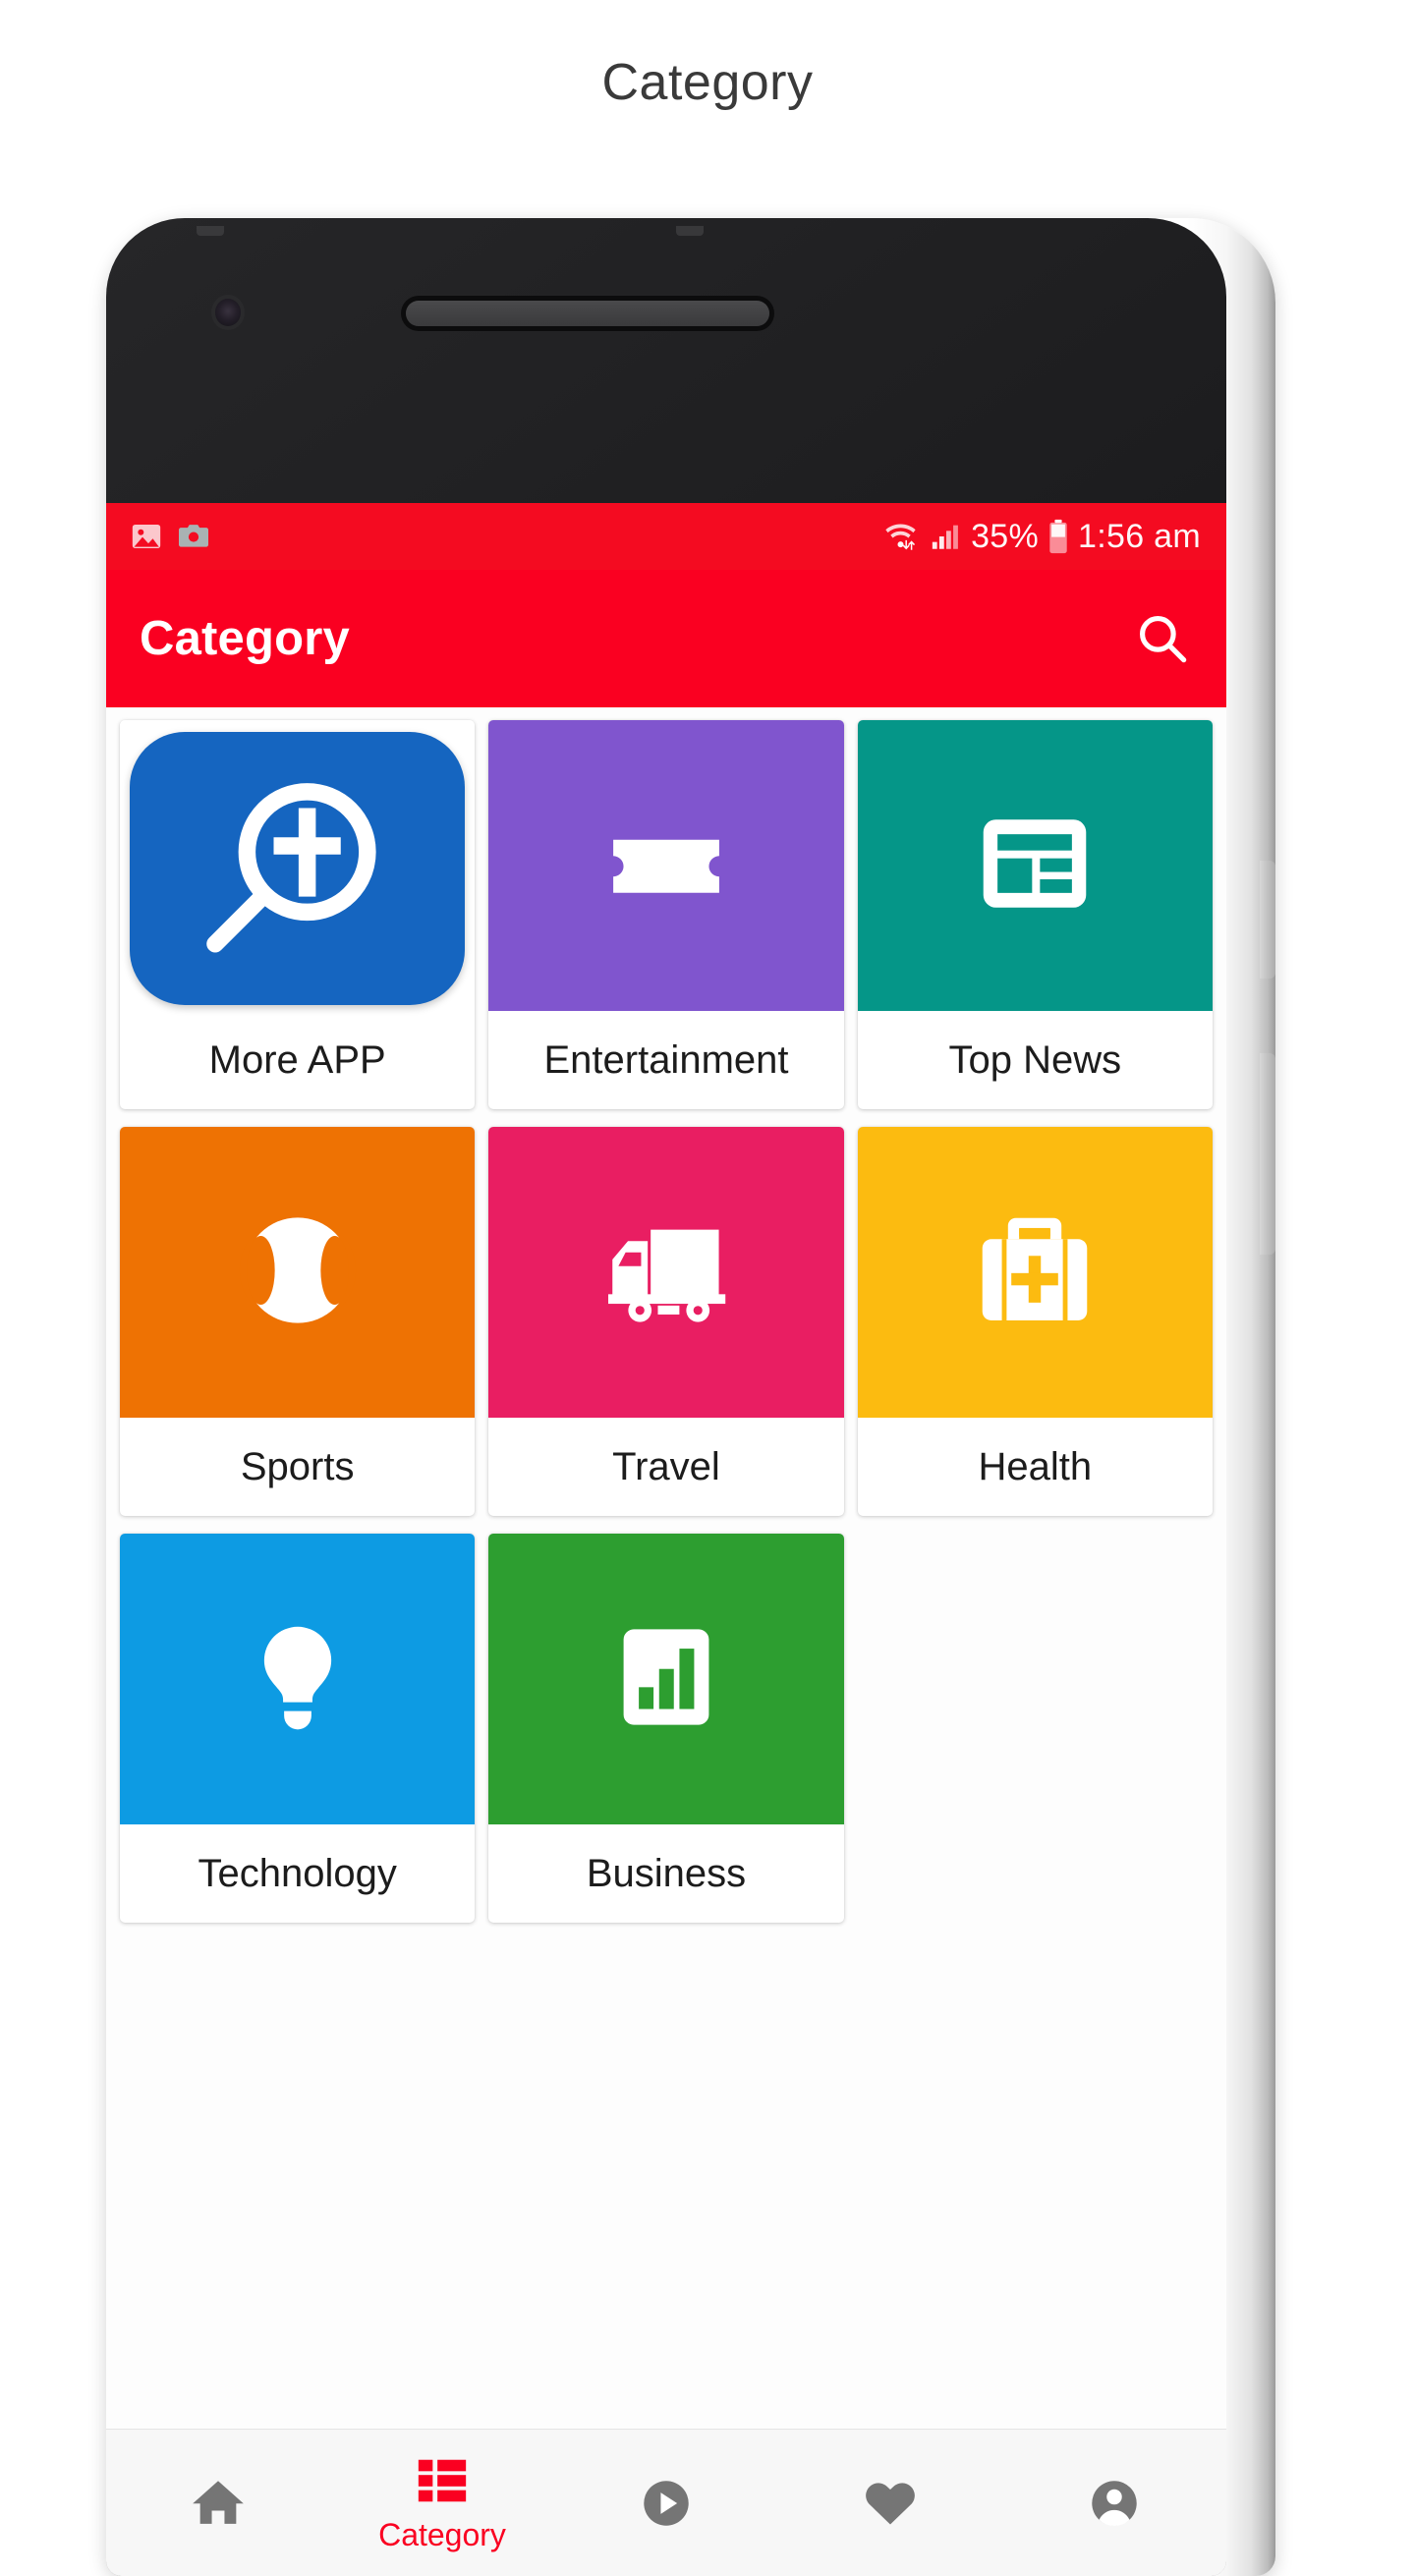 The height and width of the screenshot is (2576, 1415). I want to click on search-icon, so click(1162, 638).